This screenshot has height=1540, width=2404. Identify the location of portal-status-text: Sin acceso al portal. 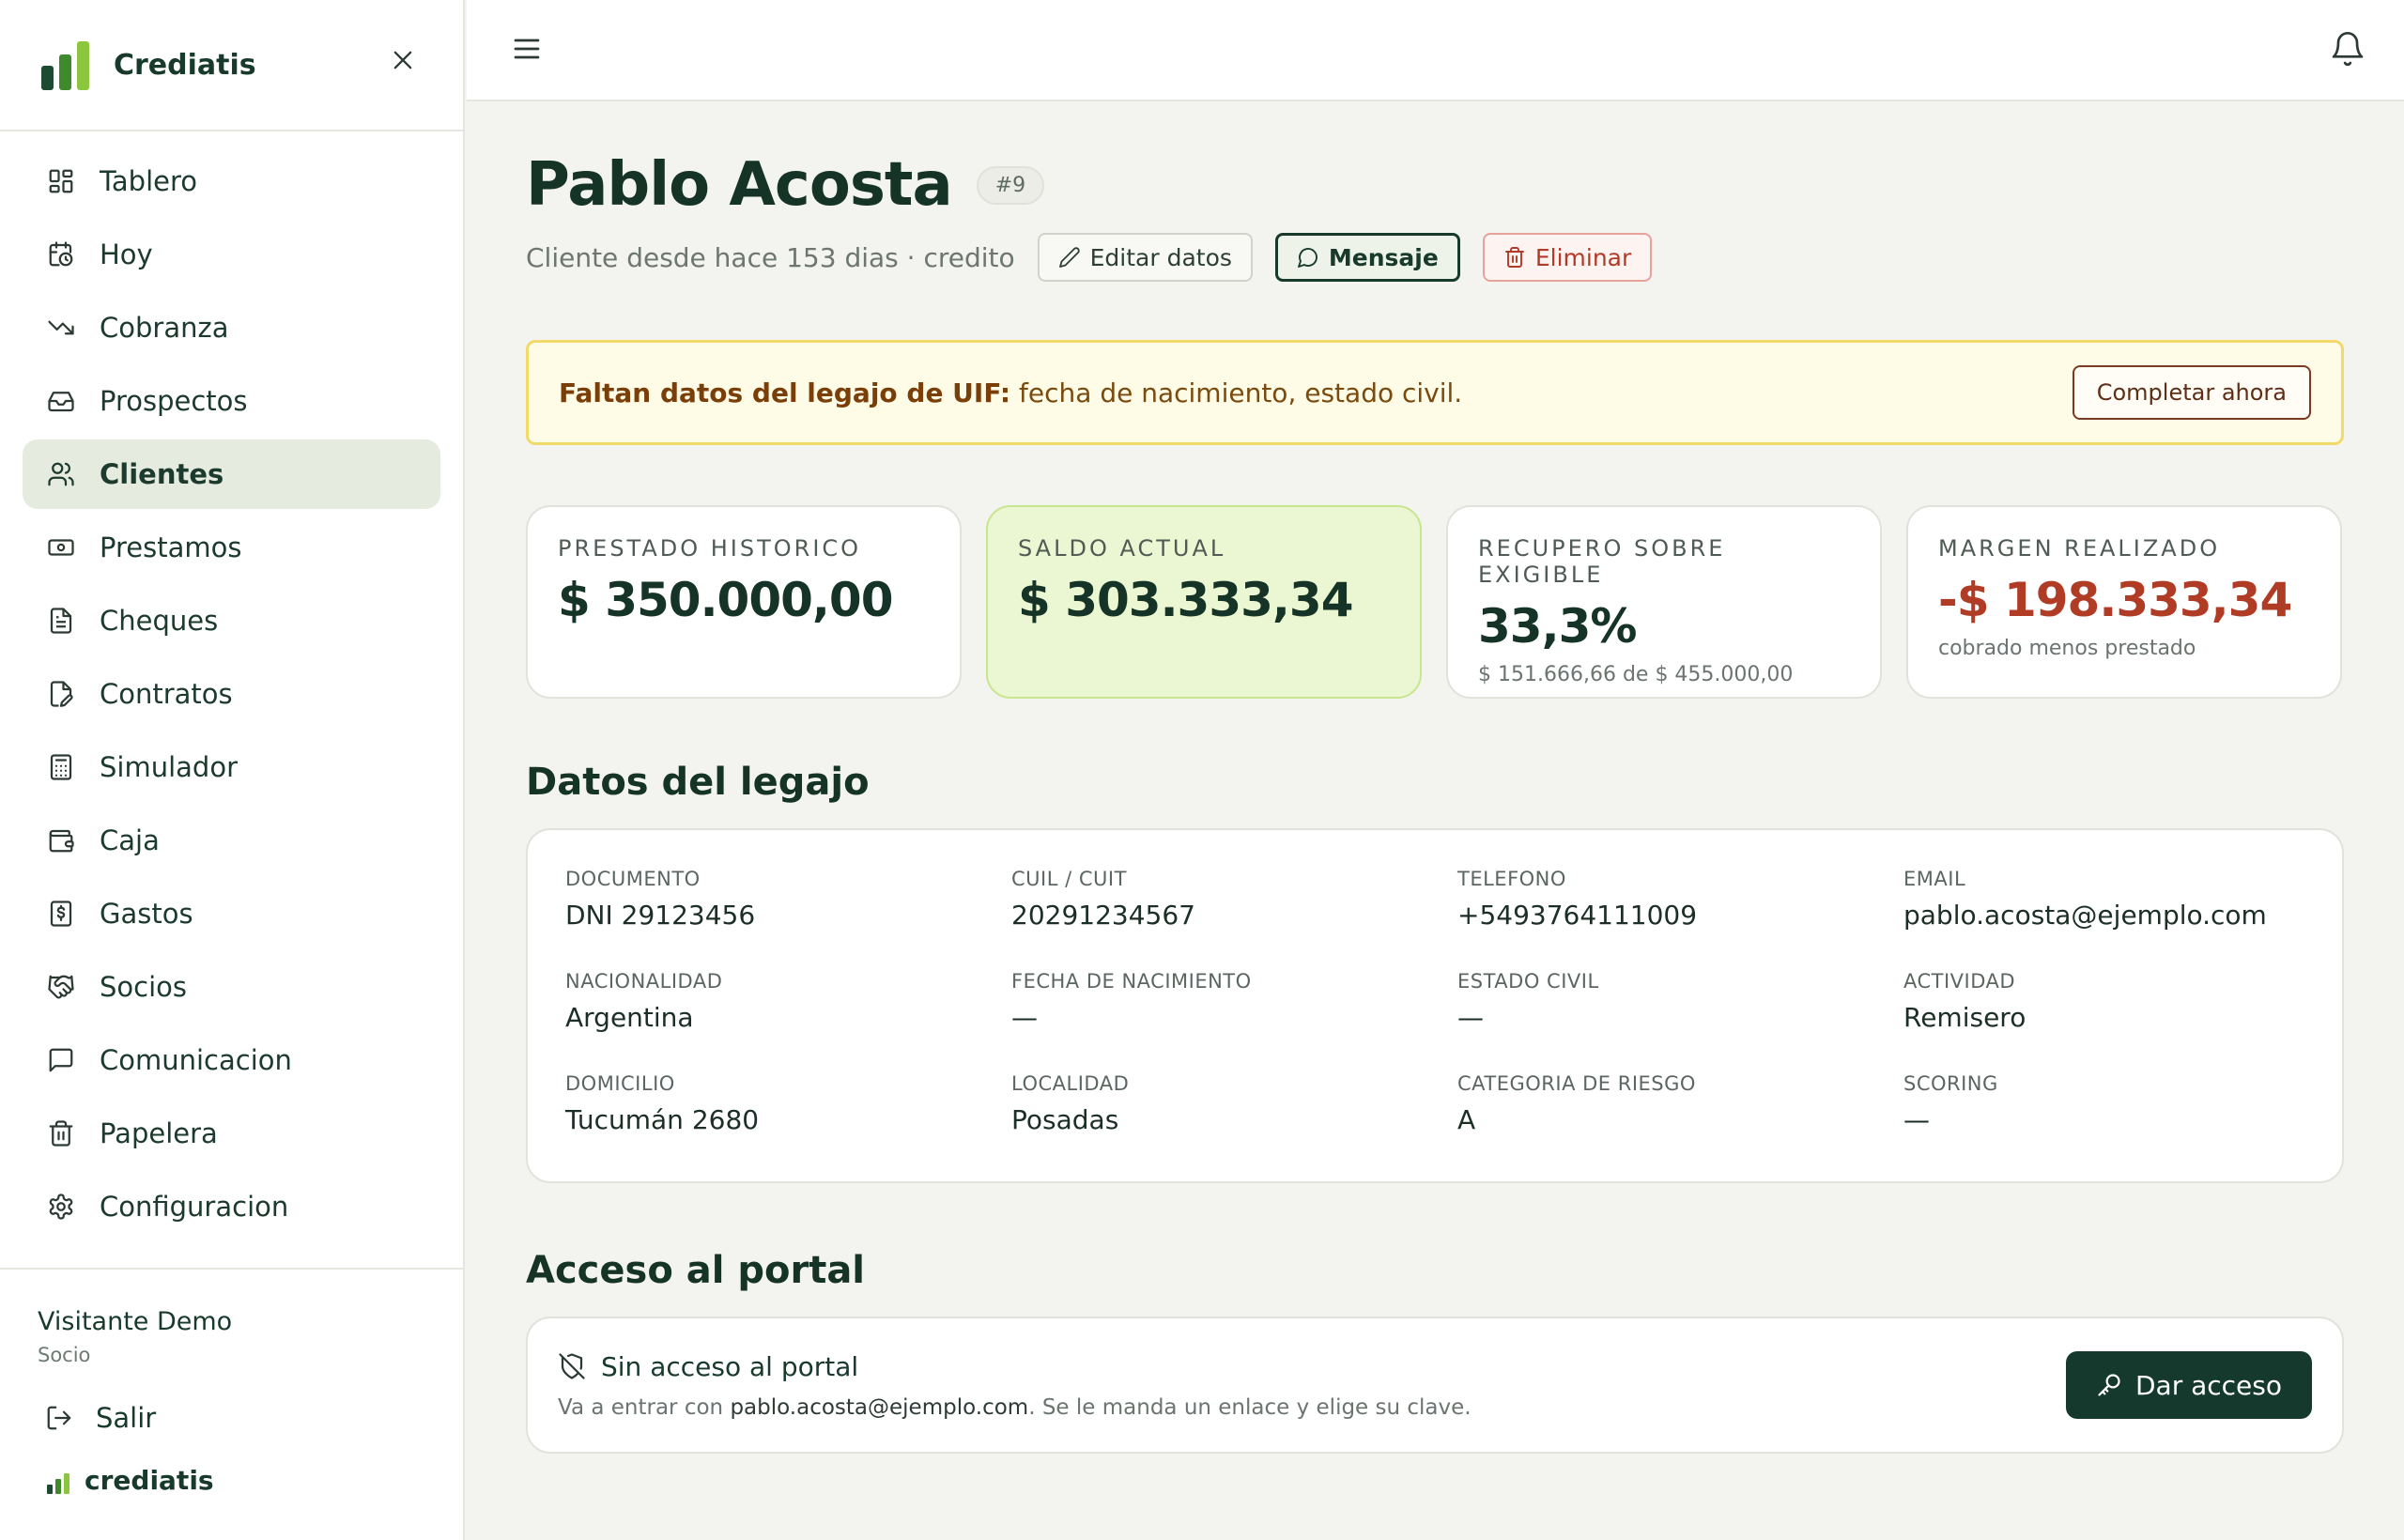
(730, 1366).